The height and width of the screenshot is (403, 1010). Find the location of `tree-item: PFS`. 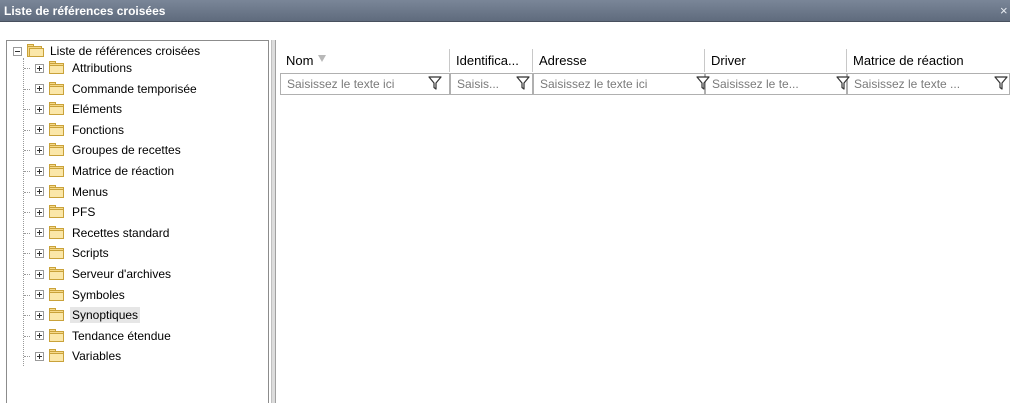

tree-item: PFS is located at coordinates (60, 212).